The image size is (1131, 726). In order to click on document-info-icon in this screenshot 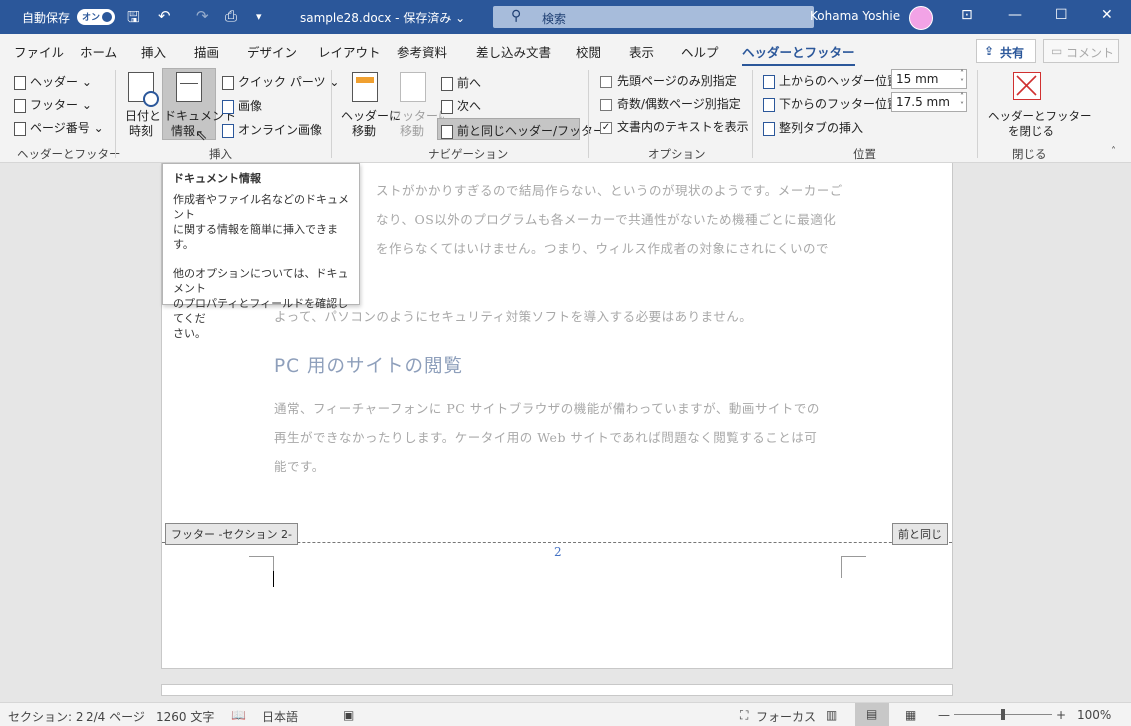, I will do `click(189, 87)`.